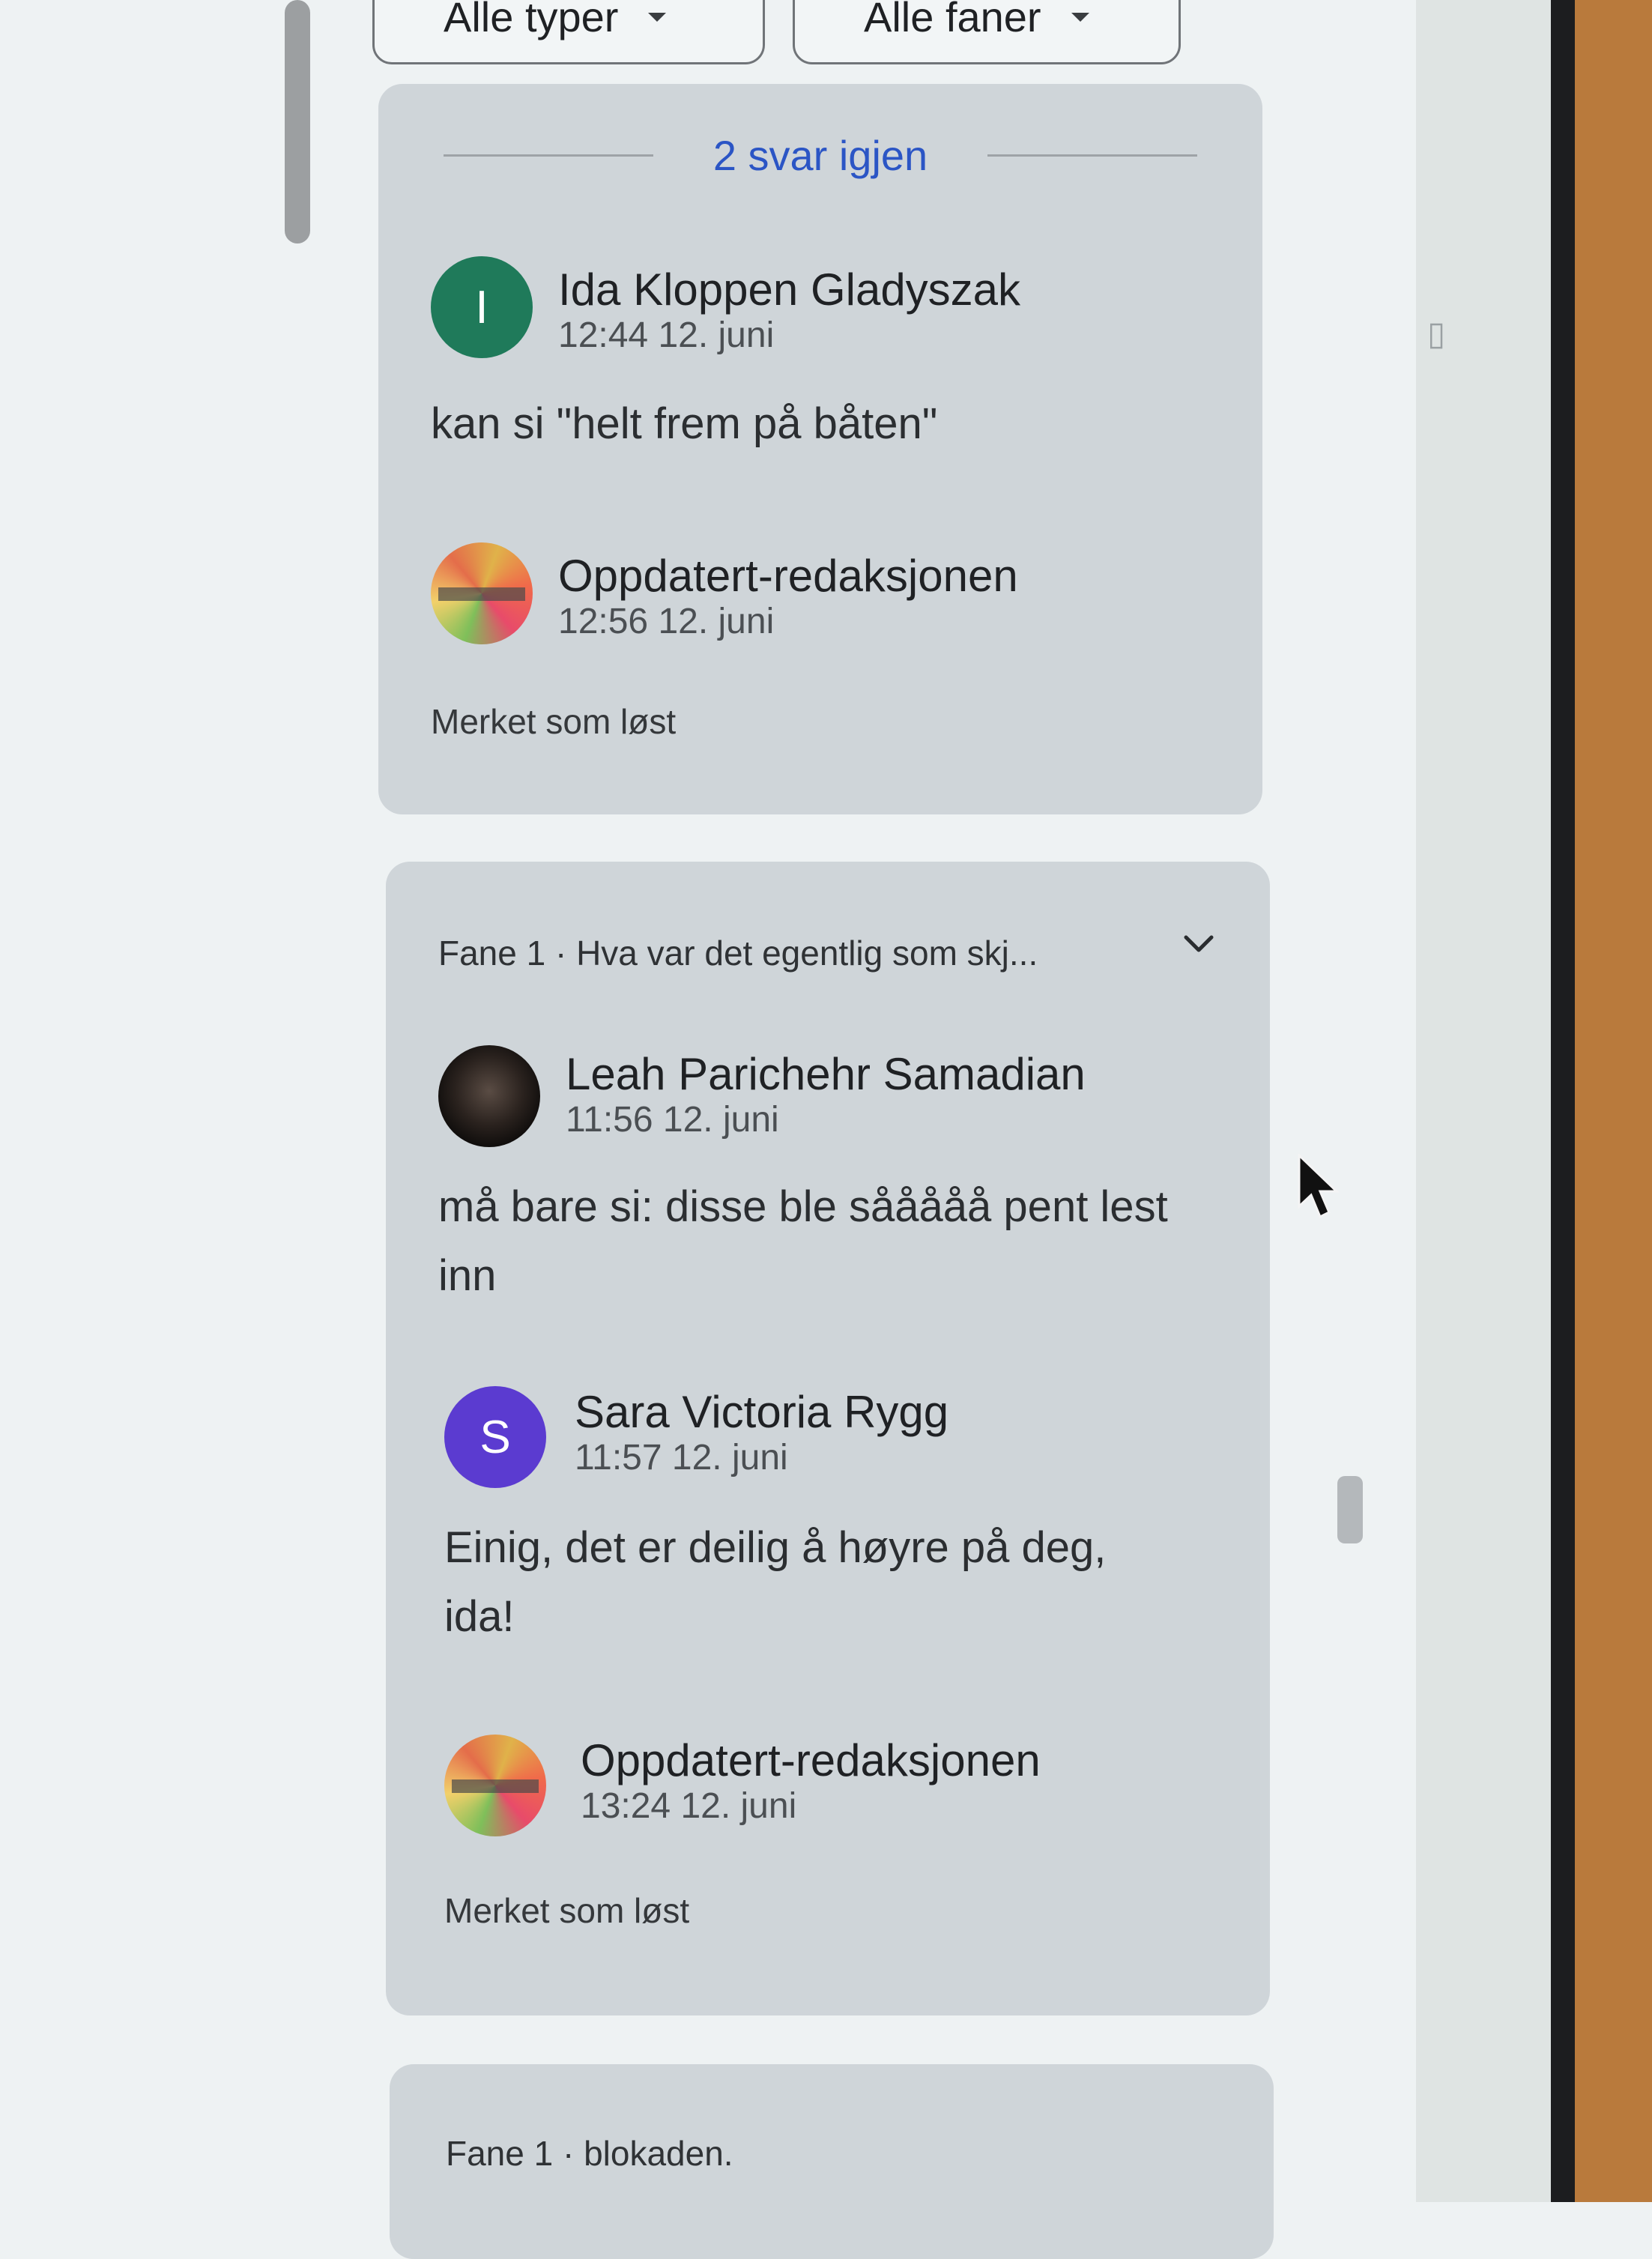  Describe the element at coordinates (790, 289) in the screenshot. I see `comment-author: Ida Kloppen Gladyszak` at that location.